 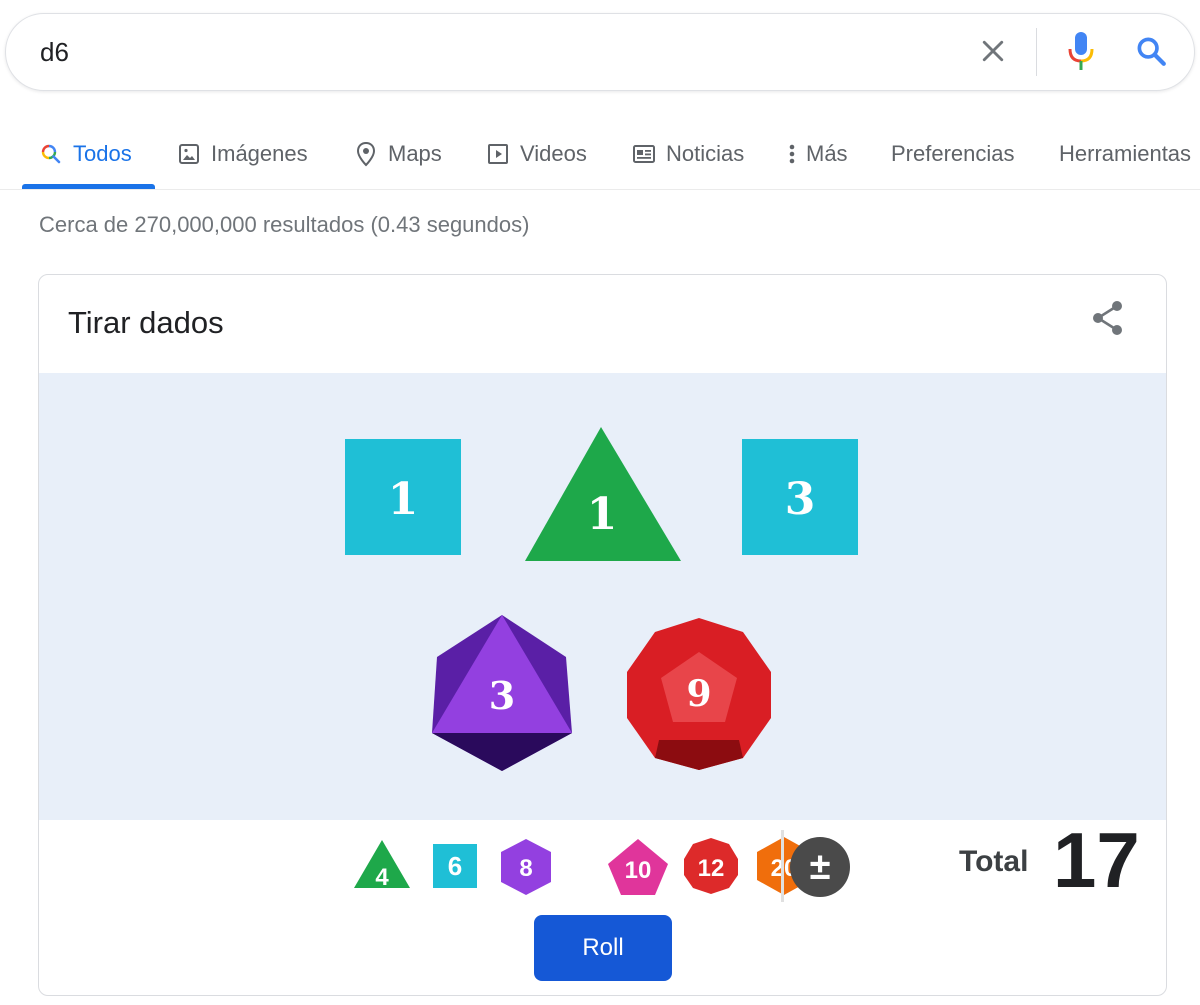 What do you see at coordinates (259, 153) in the screenshot?
I see `tab-label: Imágenes` at bounding box center [259, 153].